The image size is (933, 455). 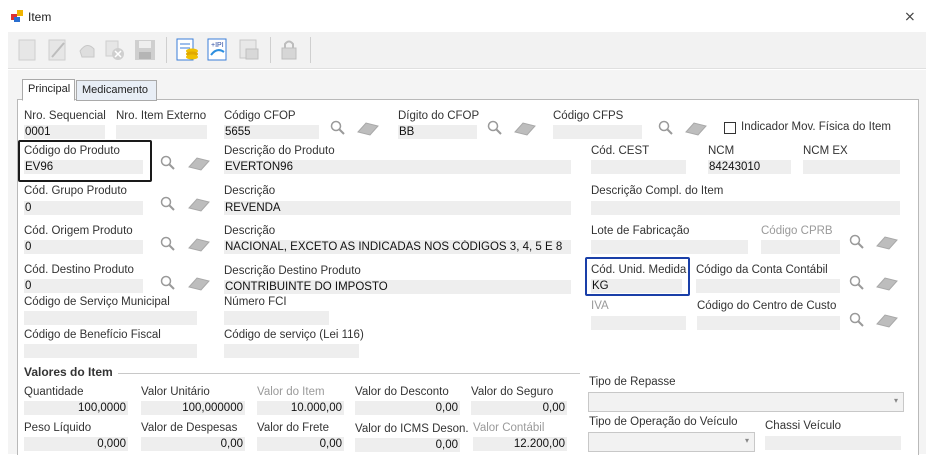 I want to click on codigo-beneficio-fiscal-field, so click(x=110, y=351).